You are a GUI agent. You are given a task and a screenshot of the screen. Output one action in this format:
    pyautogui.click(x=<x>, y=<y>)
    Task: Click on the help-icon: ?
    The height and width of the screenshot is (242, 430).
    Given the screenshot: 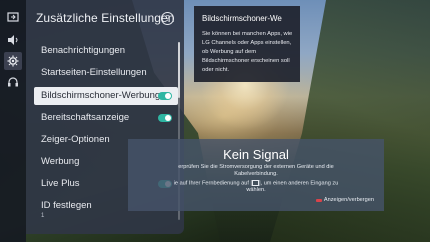 What is the action you would take?
    pyautogui.click(x=167, y=18)
    